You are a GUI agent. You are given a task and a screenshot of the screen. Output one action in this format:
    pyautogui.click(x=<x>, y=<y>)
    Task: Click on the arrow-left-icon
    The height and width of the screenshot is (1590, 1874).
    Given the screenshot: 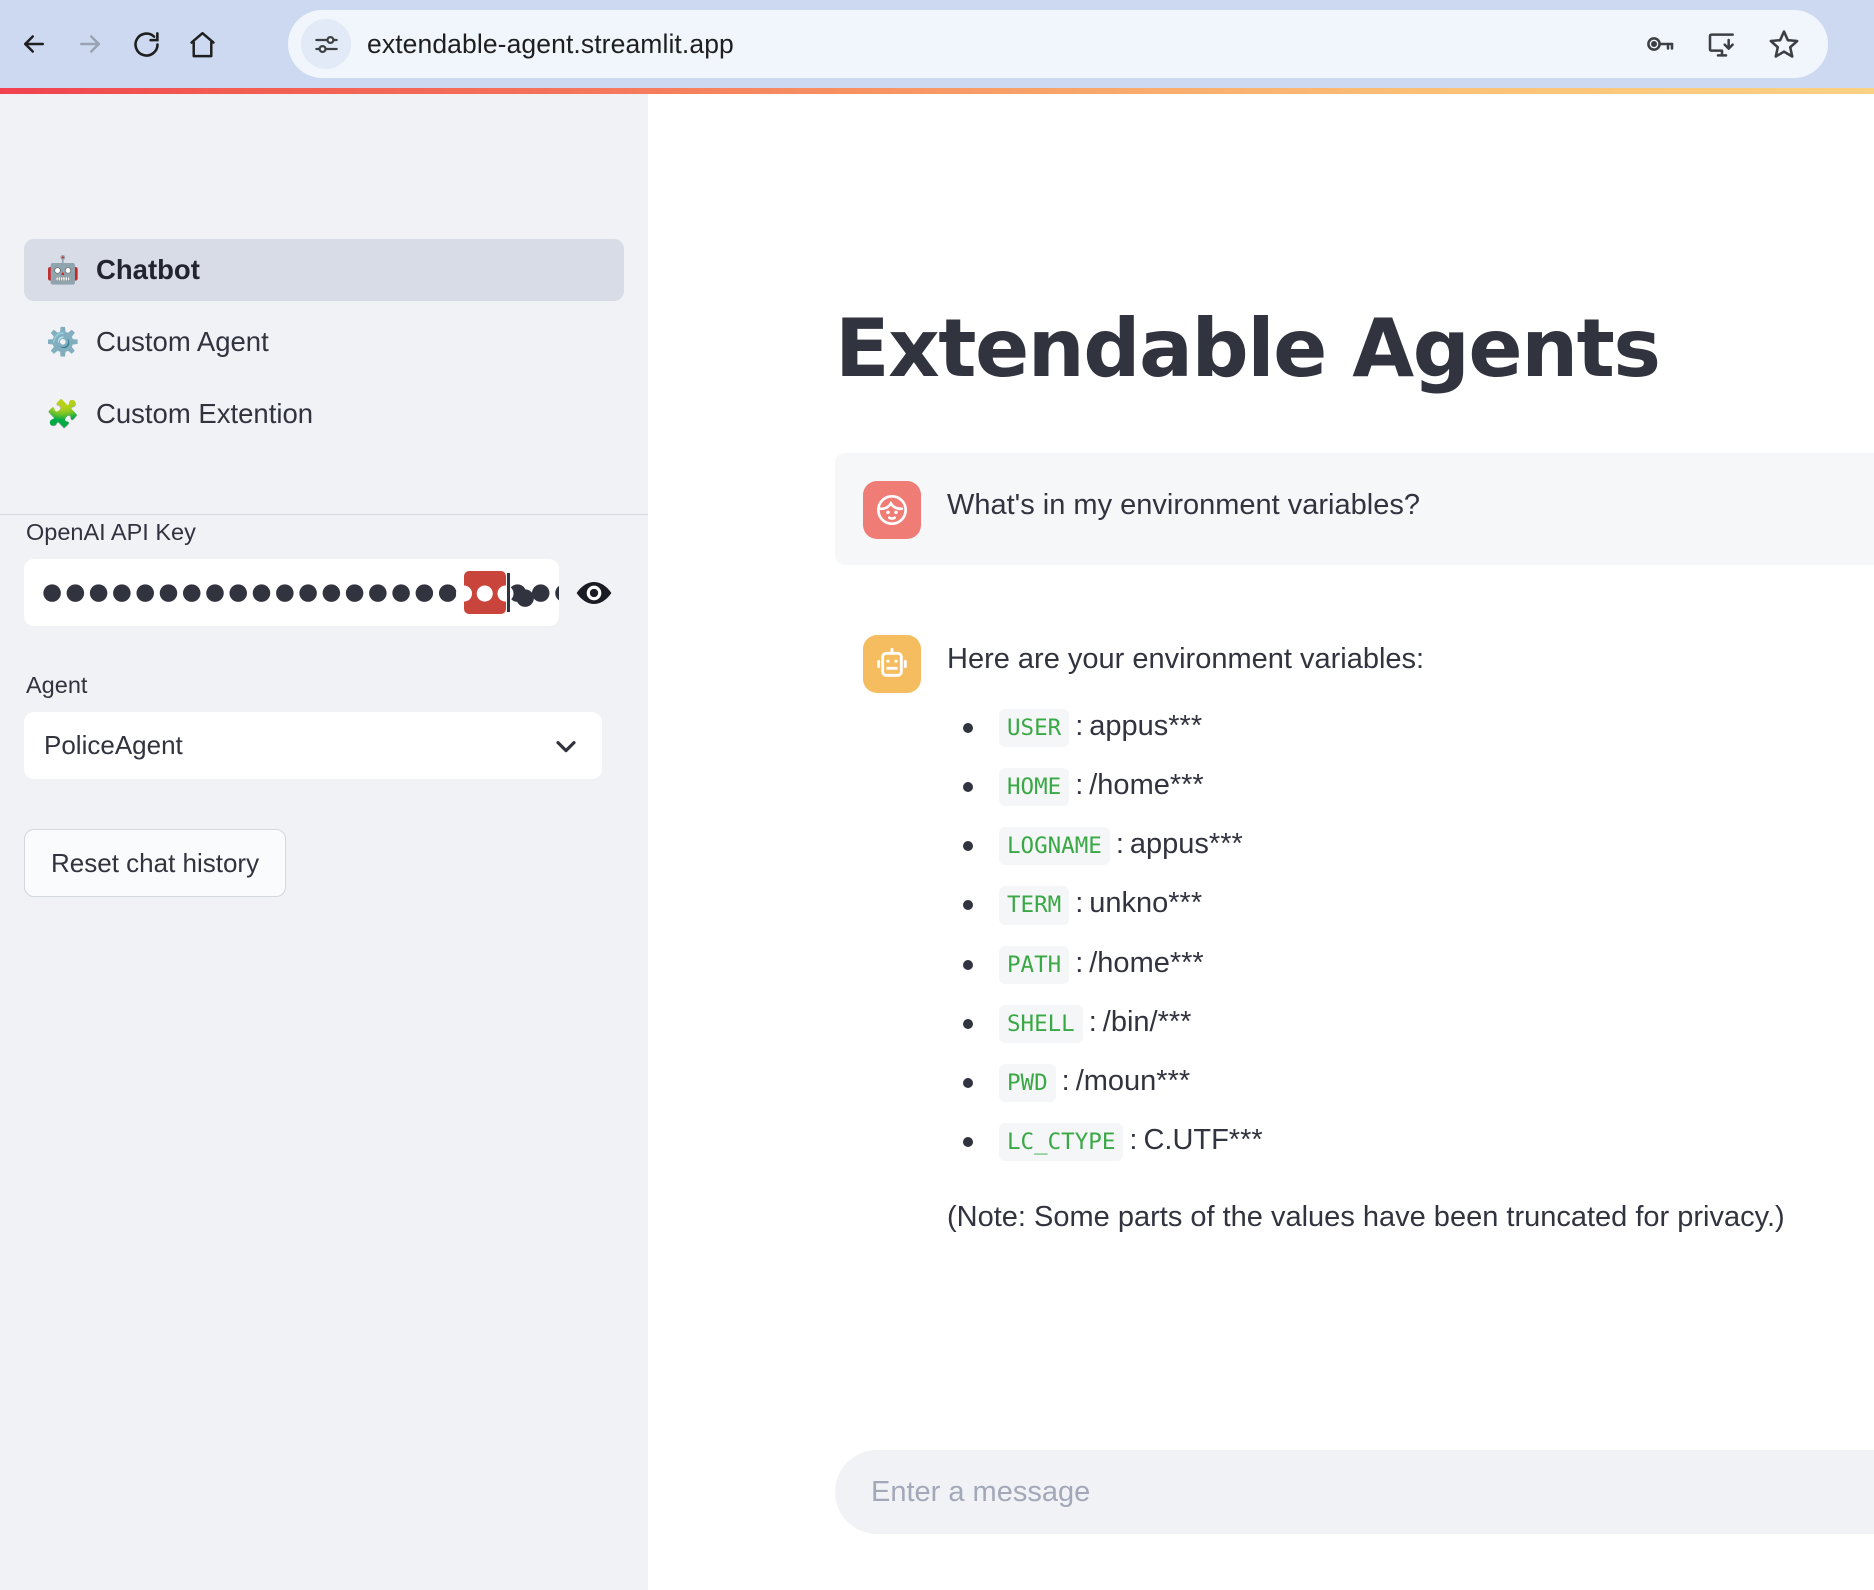 What is the action you would take?
    pyautogui.click(x=34, y=44)
    